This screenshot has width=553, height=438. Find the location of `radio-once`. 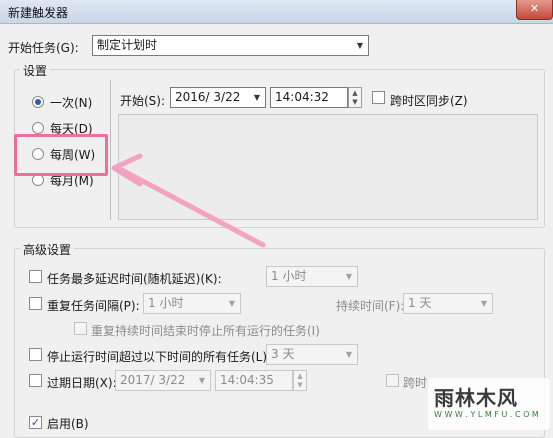

radio-once is located at coordinates (38, 102).